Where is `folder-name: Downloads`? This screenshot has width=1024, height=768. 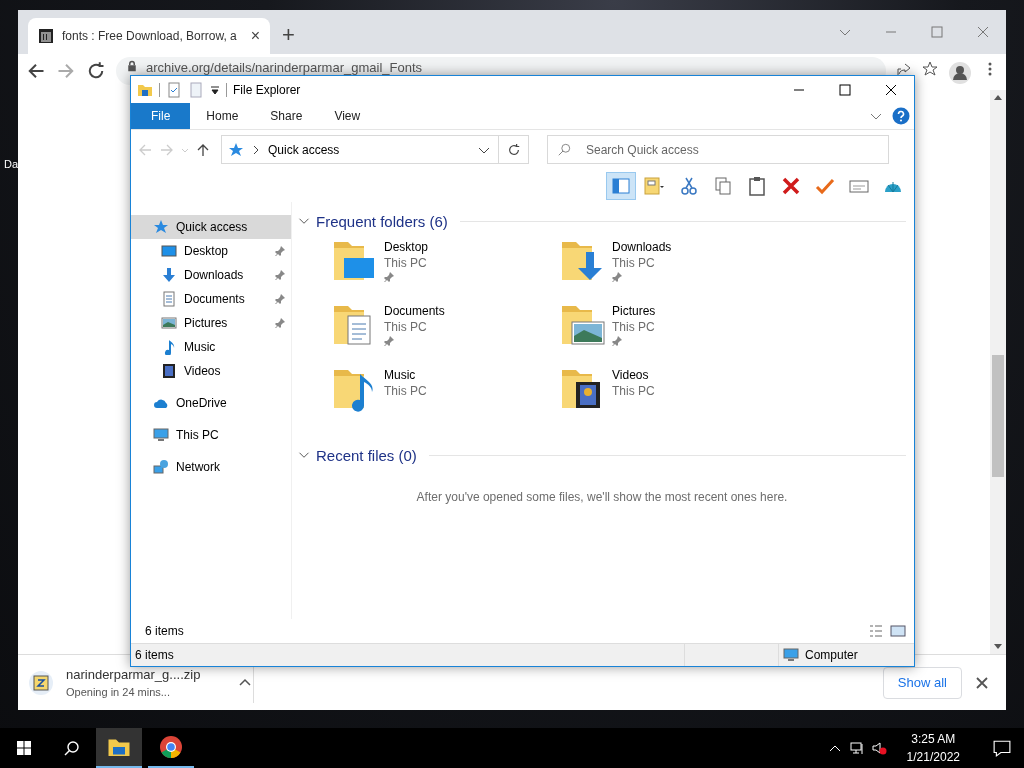 folder-name: Downloads is located at coordinates (642, 247).